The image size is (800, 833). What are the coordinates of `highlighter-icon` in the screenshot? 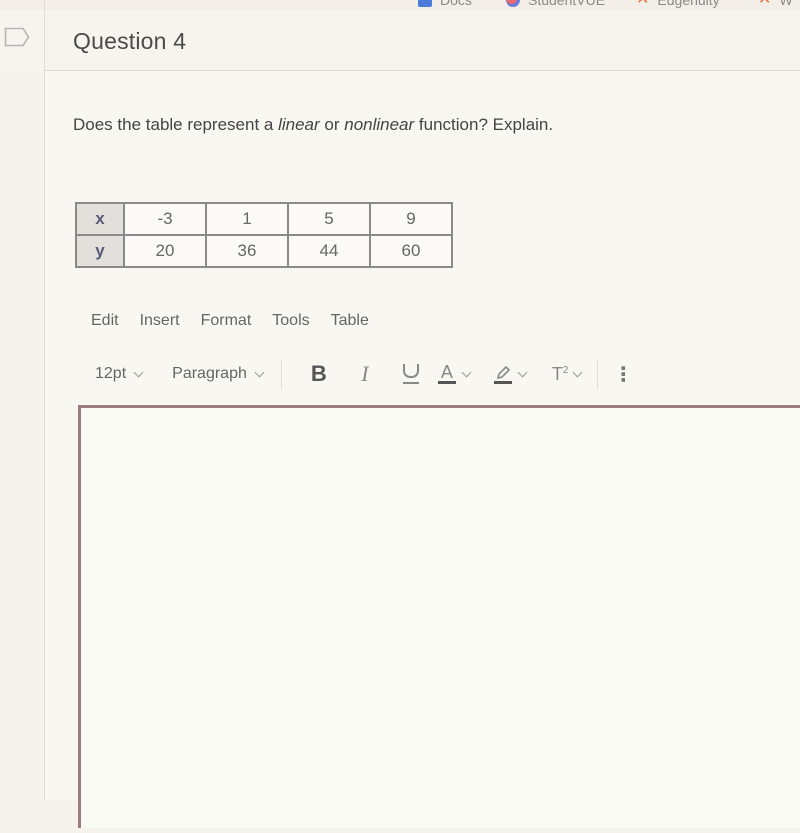 It's located at (502, 374).